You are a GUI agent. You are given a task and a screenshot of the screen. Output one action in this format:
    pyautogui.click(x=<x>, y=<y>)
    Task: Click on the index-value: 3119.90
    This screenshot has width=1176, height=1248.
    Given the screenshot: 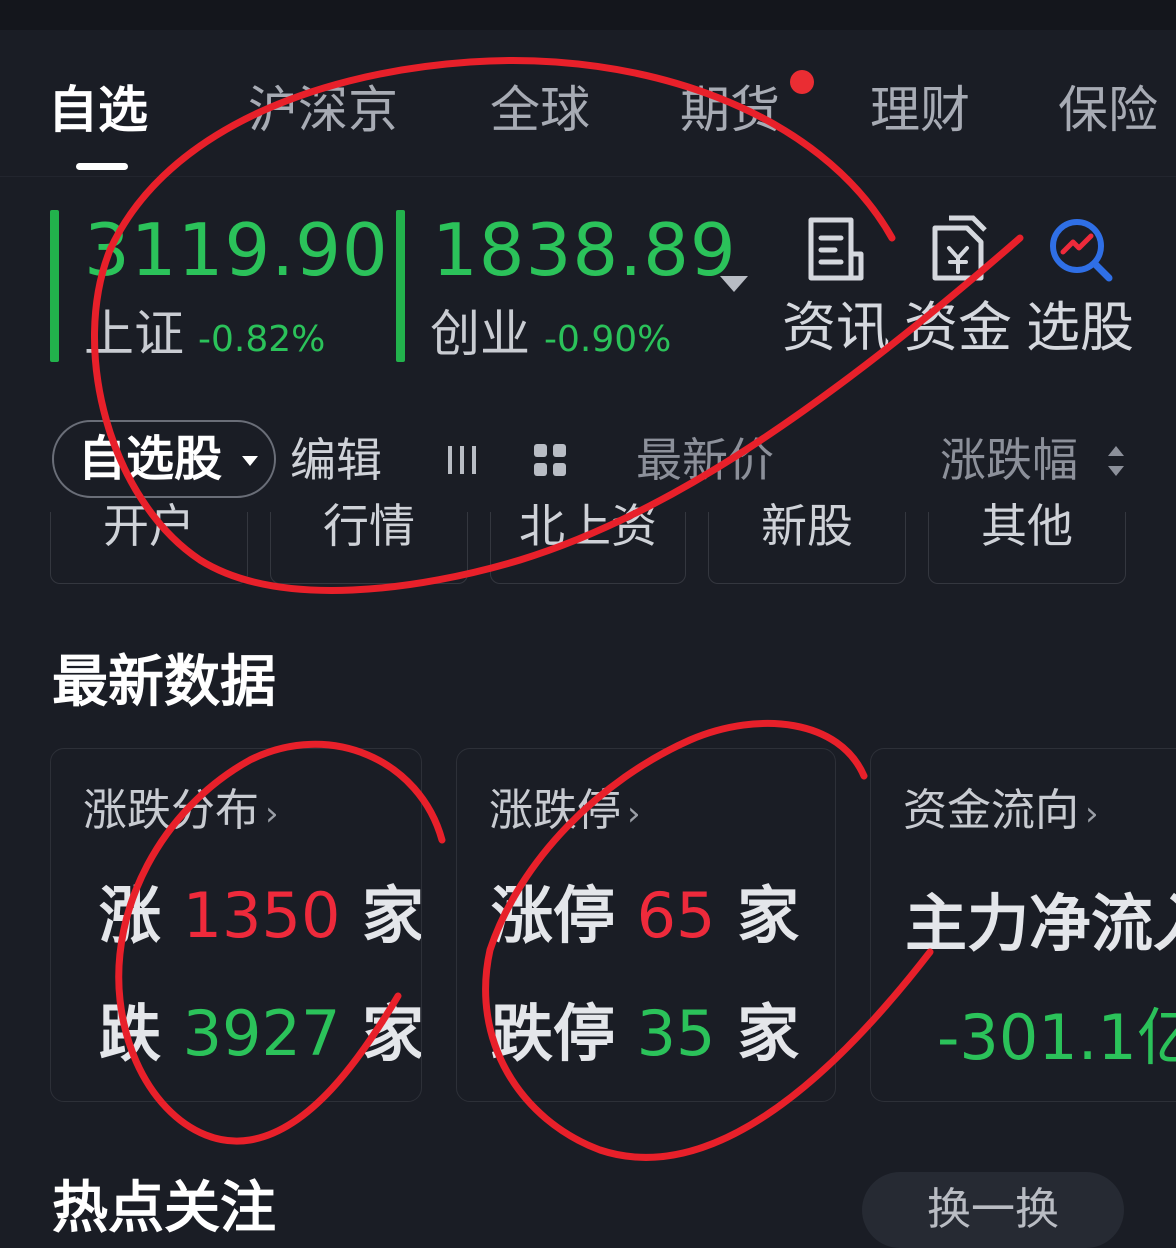 What is the action you would take?
    pyautogui.click(x=236, y=250)
    